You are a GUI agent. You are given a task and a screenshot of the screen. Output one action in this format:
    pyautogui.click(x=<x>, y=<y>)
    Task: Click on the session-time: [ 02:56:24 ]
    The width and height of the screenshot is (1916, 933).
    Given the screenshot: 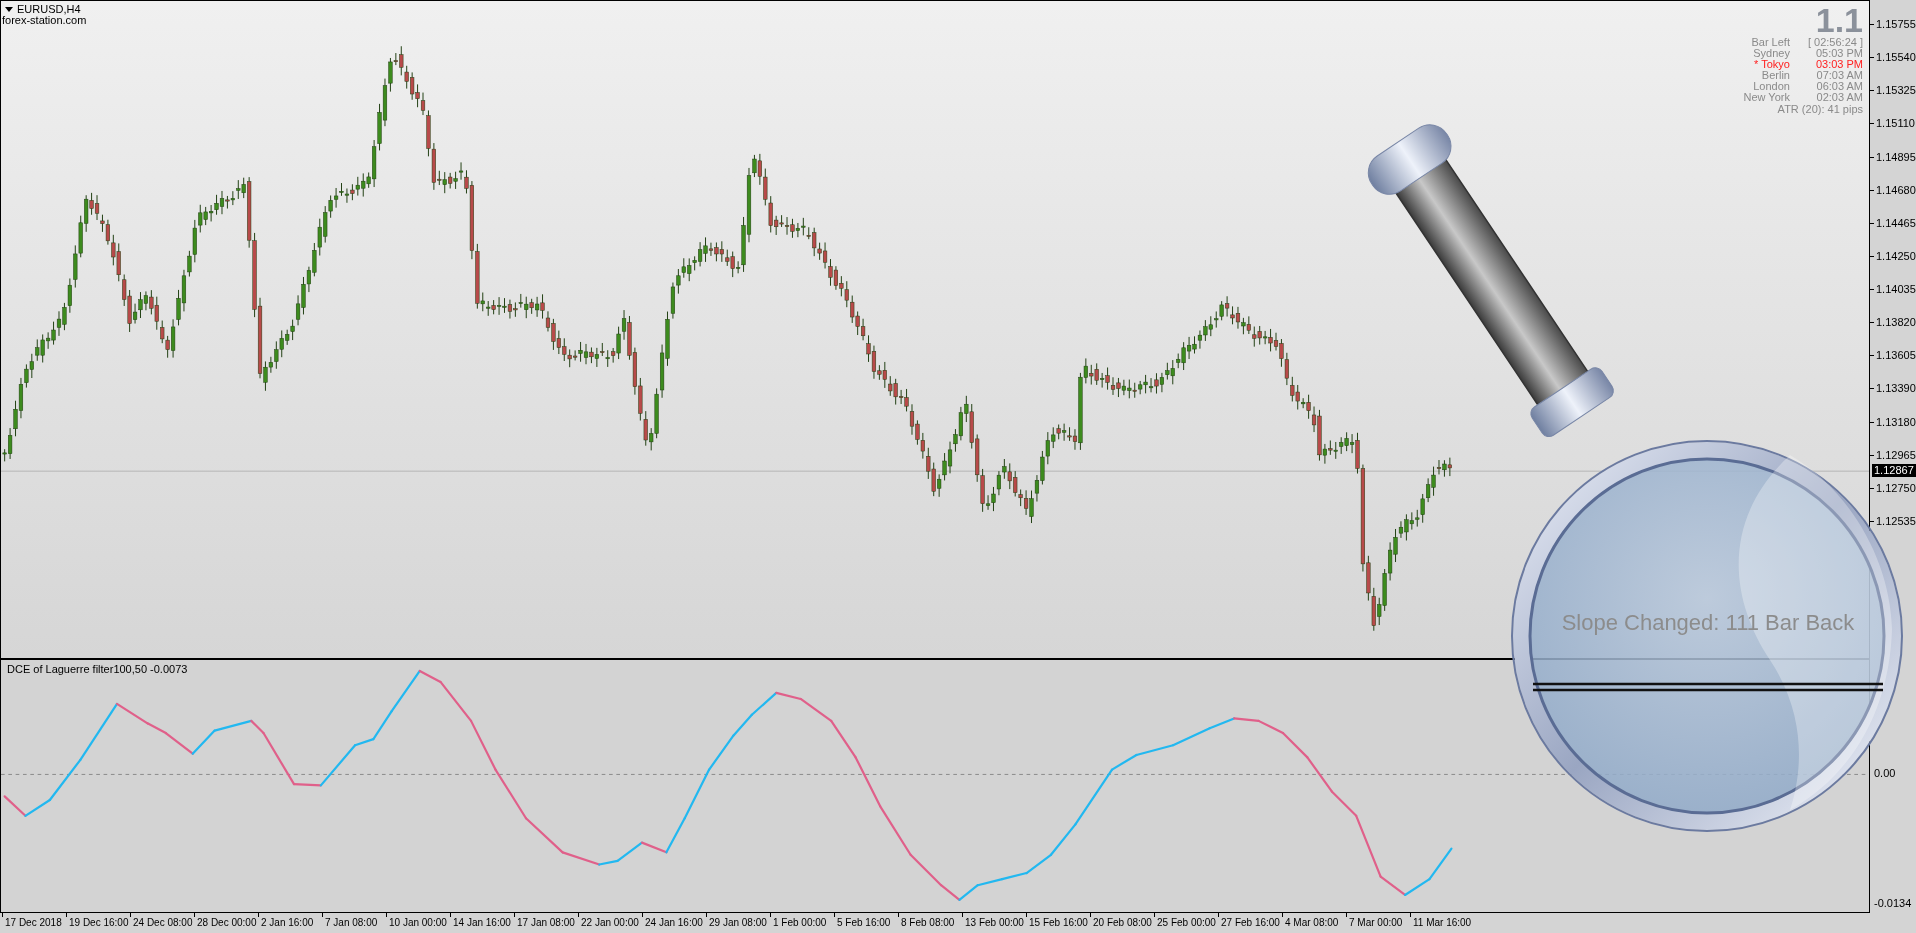 What is the action you would take?
    pyautogui.click(x=1835, y=42)
    